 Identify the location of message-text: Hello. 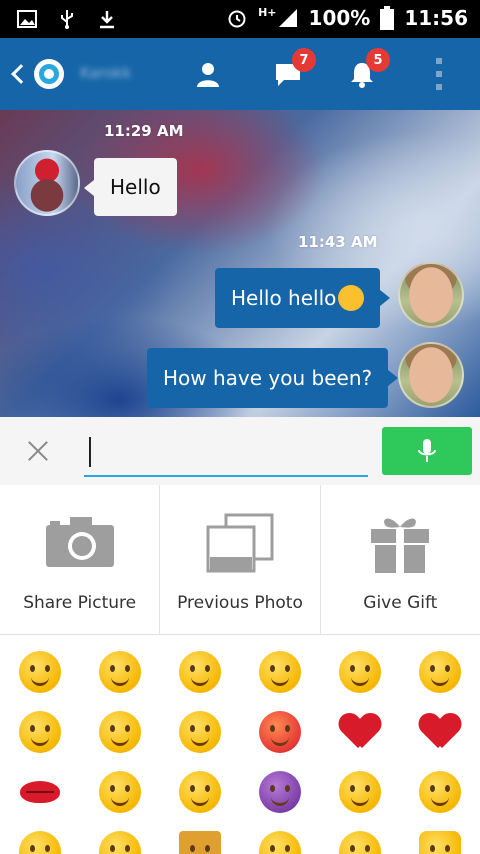
(135, 187).